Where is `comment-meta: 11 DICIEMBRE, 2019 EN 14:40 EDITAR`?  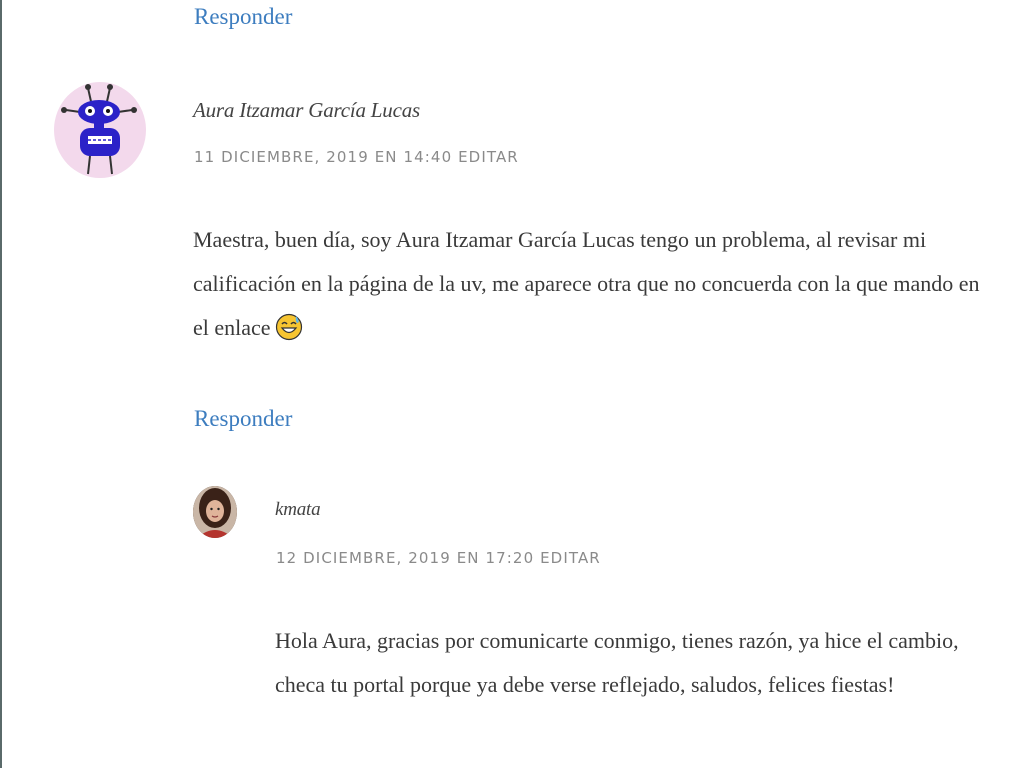 comment-meta: 11 DICIEMBRE, 2019 EN 14:40 EDITAR is located at coordinates (356, 157).